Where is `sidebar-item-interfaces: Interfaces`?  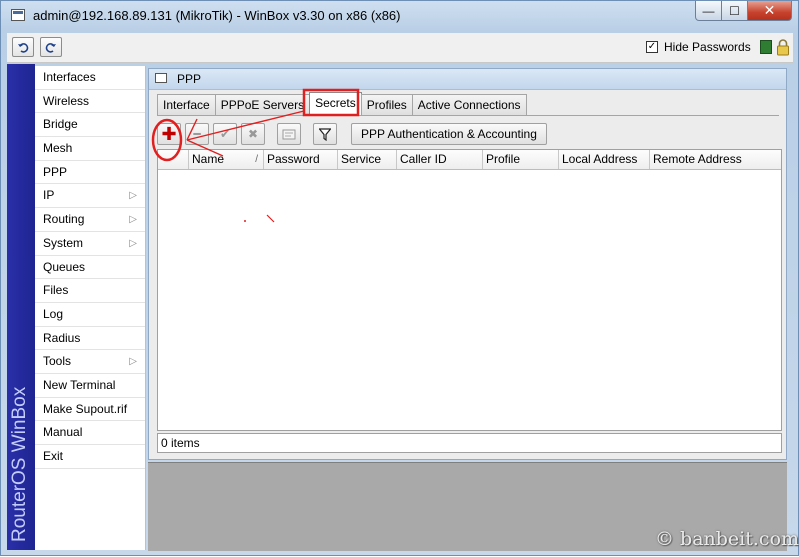
sidebar-item-interfaces: Interfaces is located at coordinates (90, 78).